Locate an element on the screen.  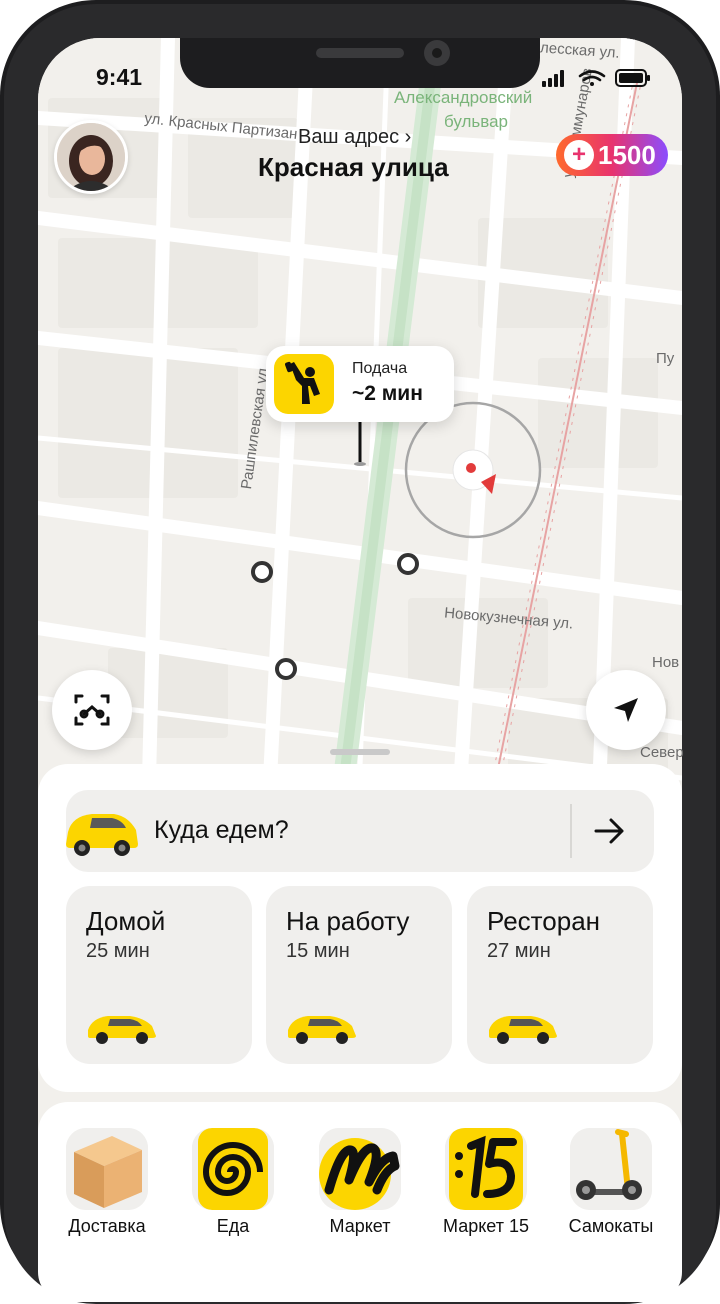
map-label-right-sev: Север is located at coordinates (662, 752).